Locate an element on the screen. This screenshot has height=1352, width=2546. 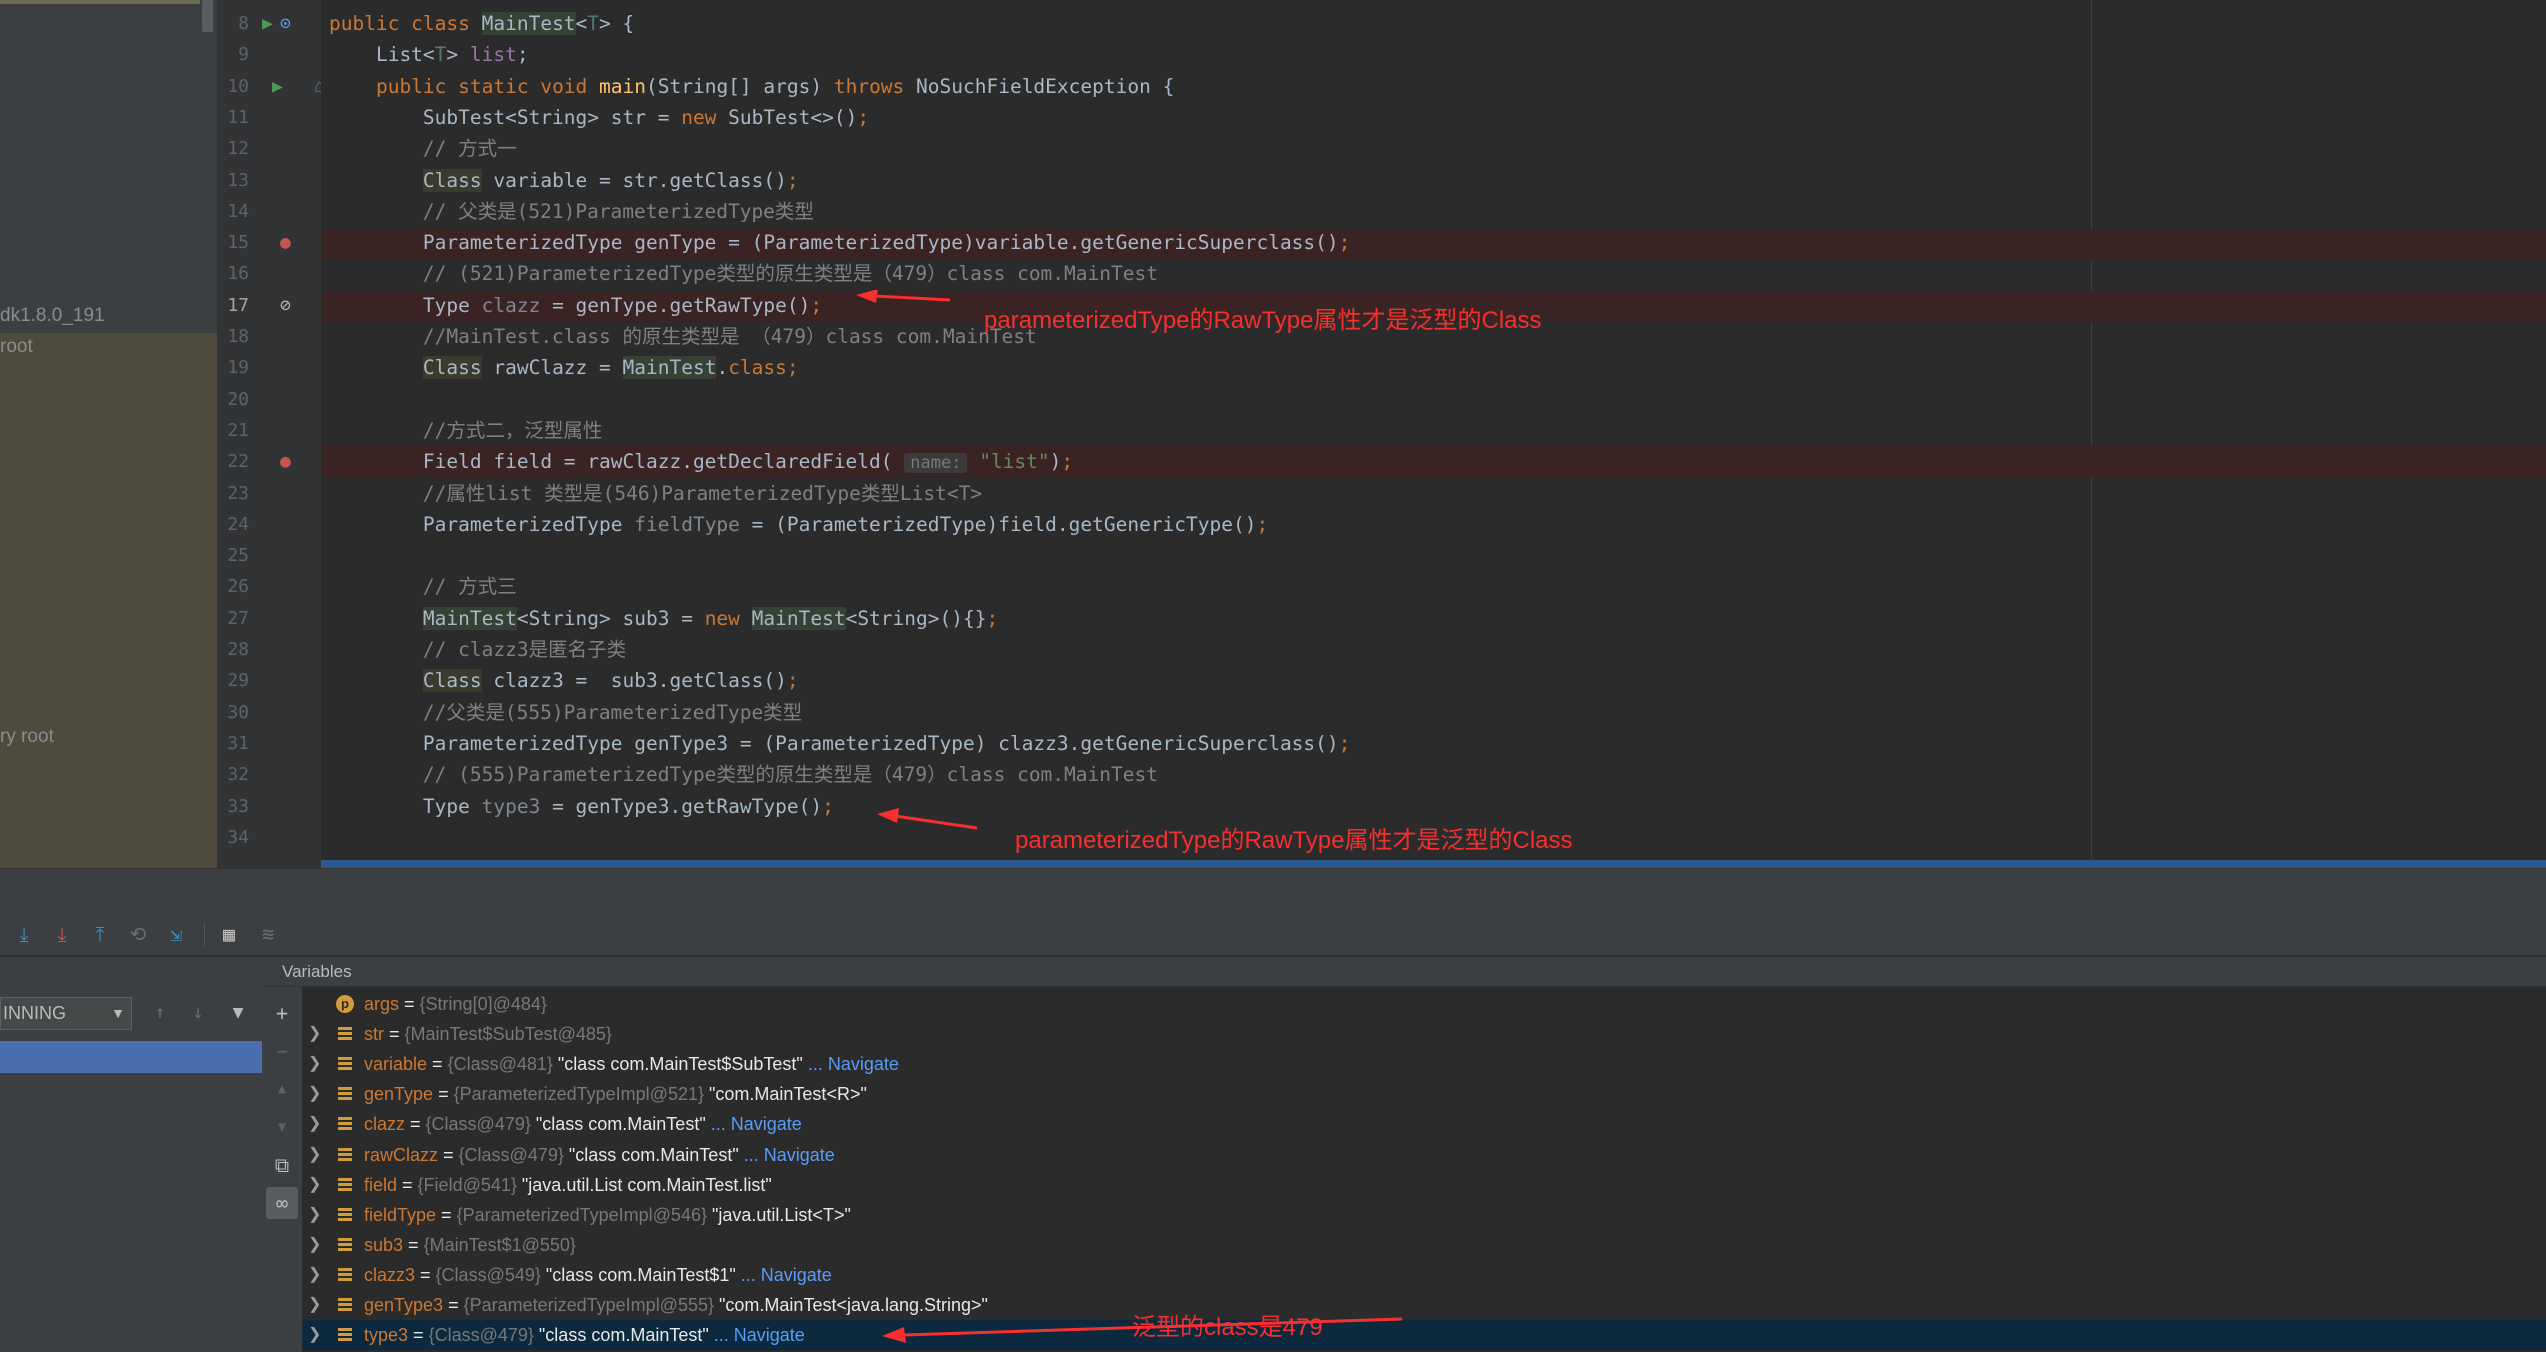
copy-icon: ⧉ is located at coordinates (282, 1165).